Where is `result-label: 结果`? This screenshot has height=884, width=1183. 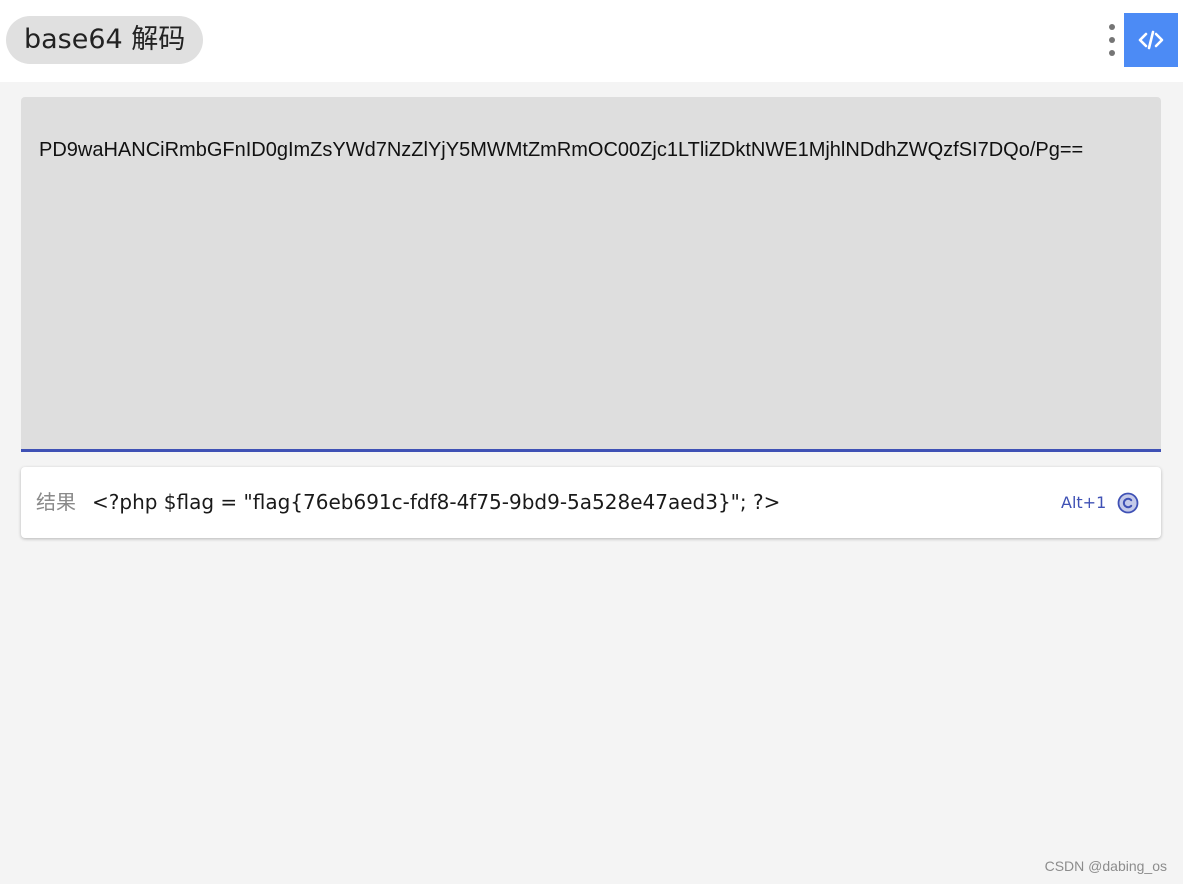
result-label: 结果 is located at coordinates (56, 502).